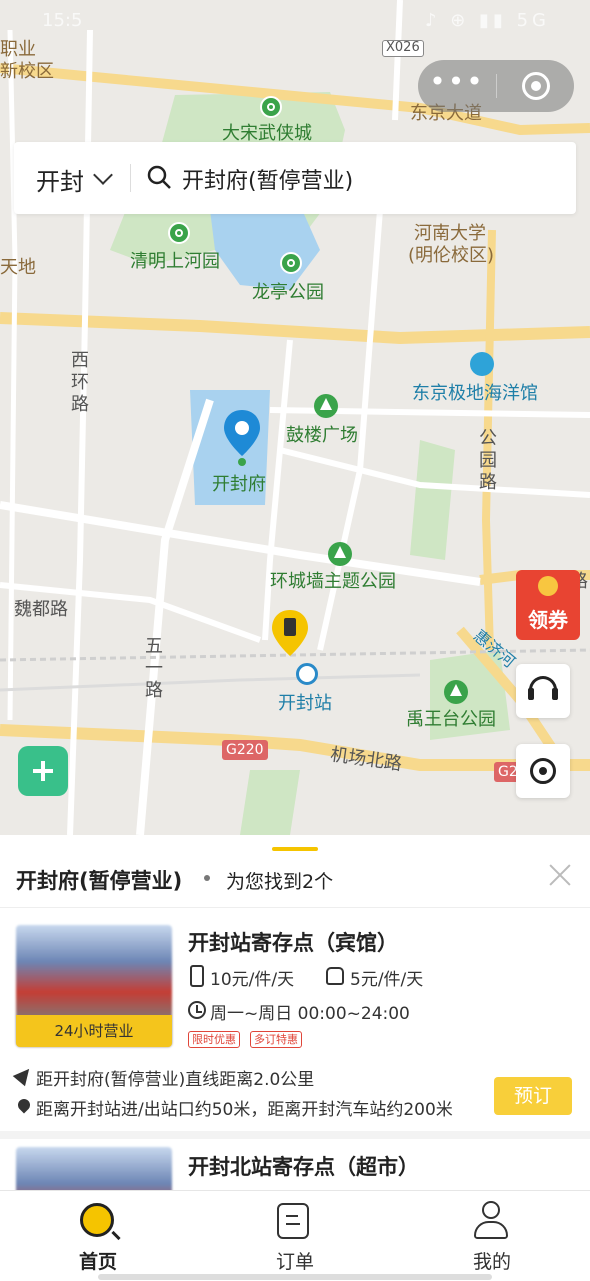 Image resolution: width=590 pixels, height=1281 pixels. What do you see at coordinates (305, 703) in the screenshot?
I see `map-label-kaifeng-station: 开封站` at bounding box center [305, 703].